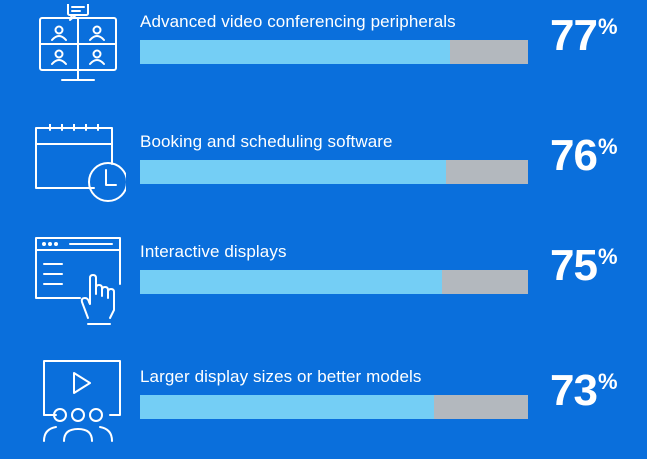  What do you see at coordinates (266, 141) in the screenshot?
I see `bar-label: Booking and scheduling software` at bounding box center [266, 141].